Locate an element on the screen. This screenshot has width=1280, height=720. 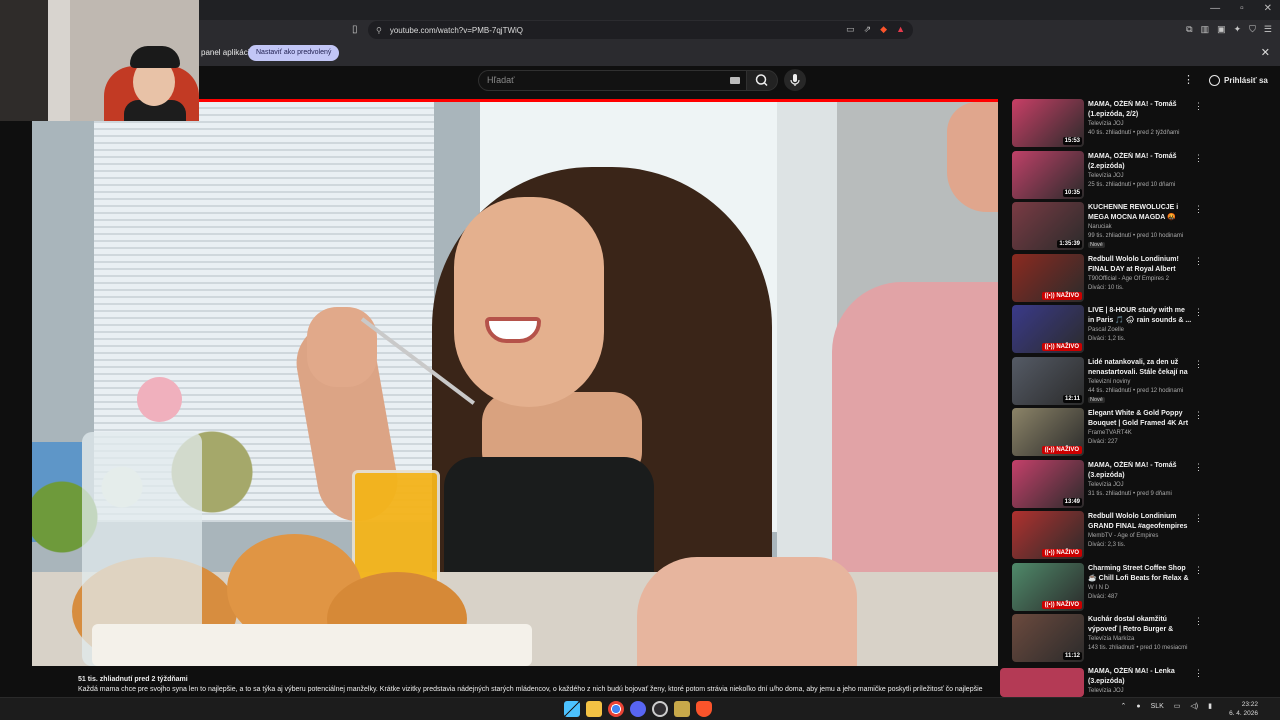
settings-kebab-icon: ⋮ is located at coordinates (1188, 79).